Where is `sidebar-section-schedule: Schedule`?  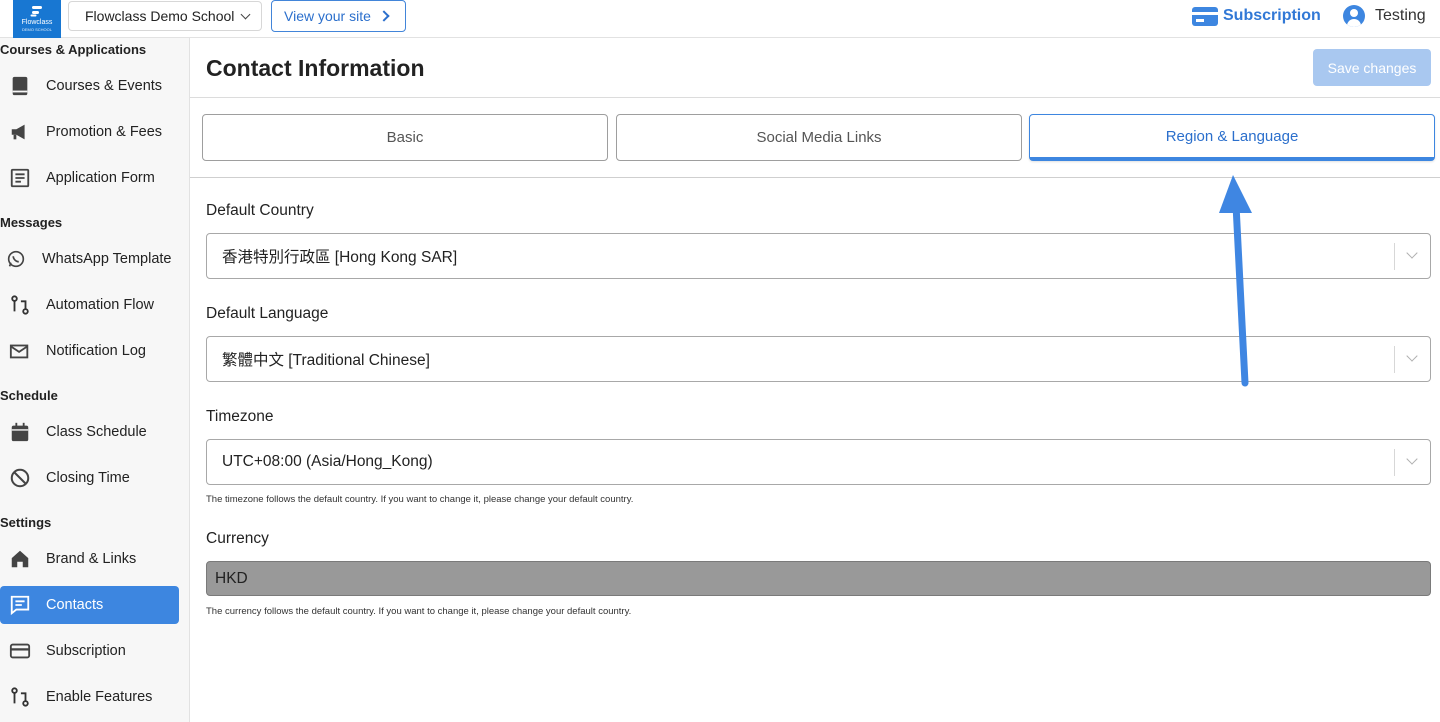
sidebar-section-schedule: Schedule is located at coordinates (29, 395).